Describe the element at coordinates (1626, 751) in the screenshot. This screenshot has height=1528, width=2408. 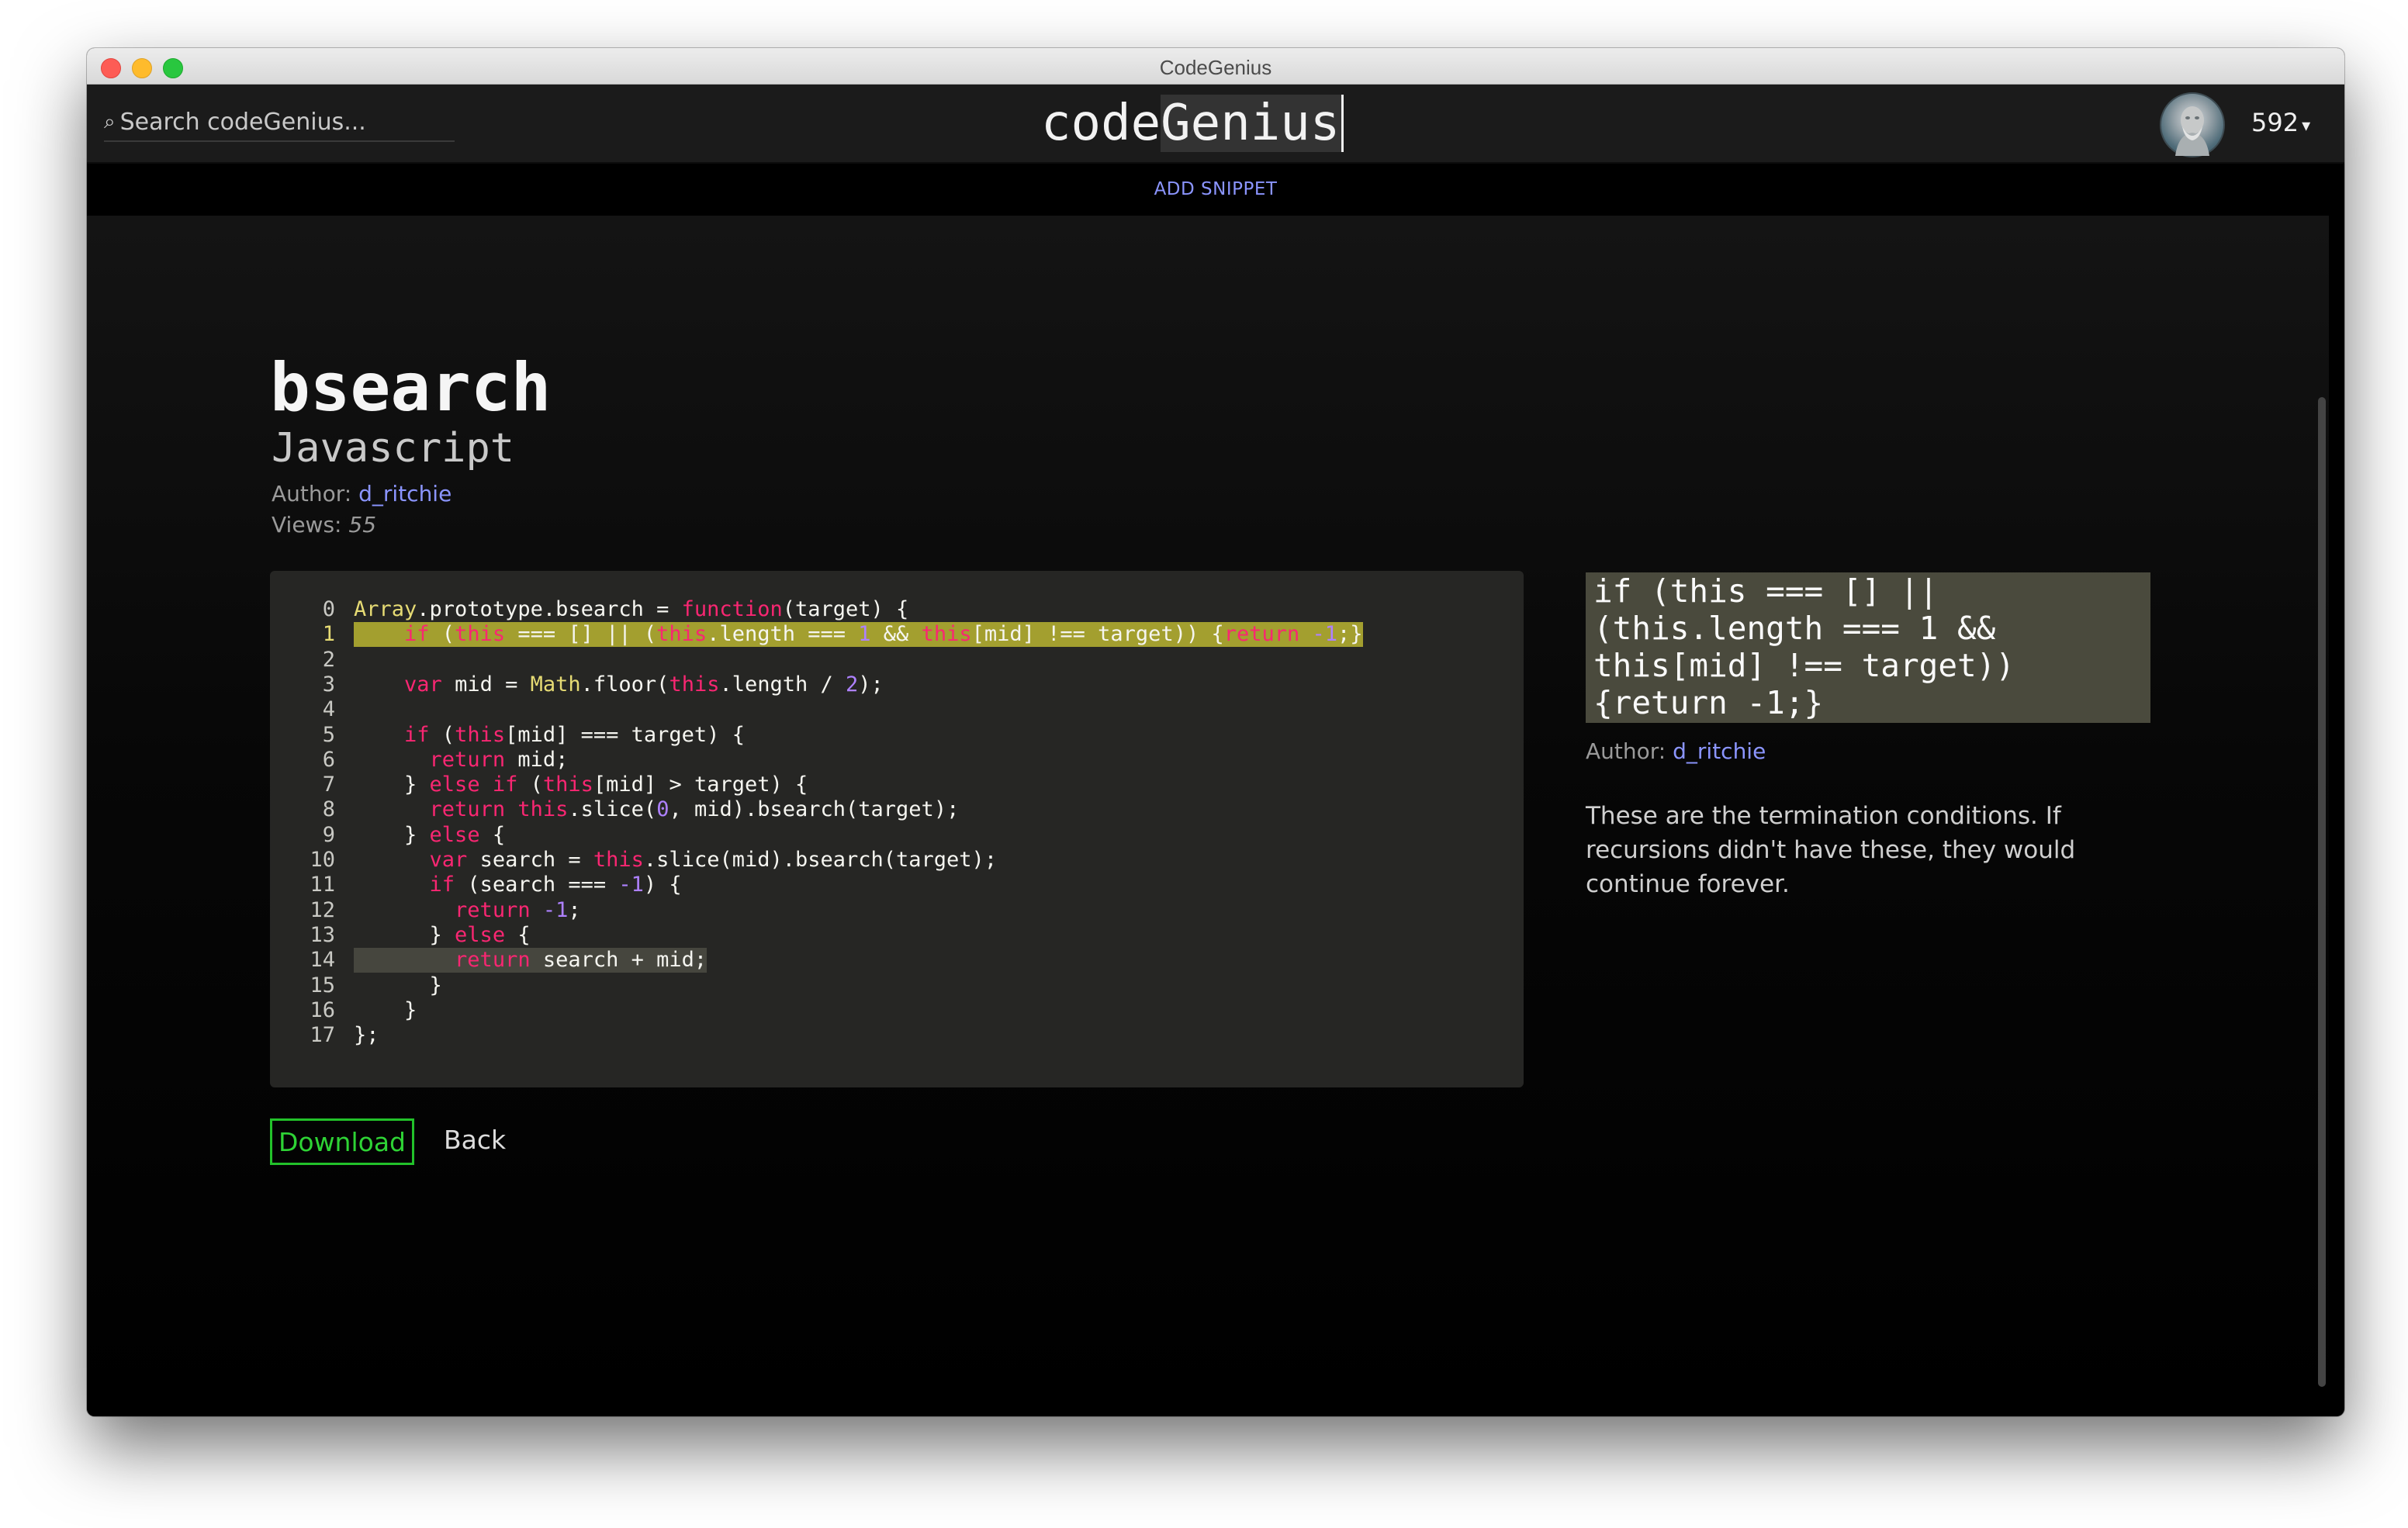
I see `annotation-author-label: Author:` at that location.